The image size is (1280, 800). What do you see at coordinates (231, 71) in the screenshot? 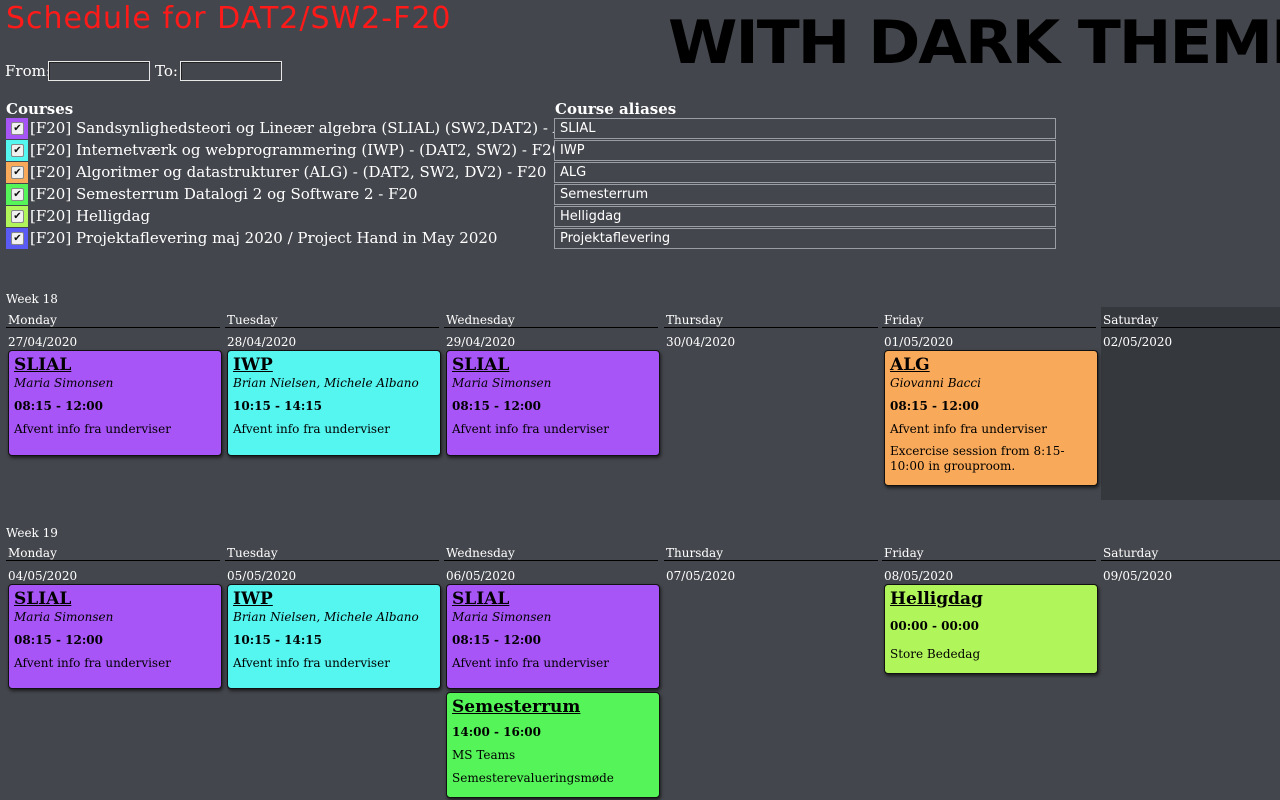
I see `to-date-input` at bounding box center [231, 71].